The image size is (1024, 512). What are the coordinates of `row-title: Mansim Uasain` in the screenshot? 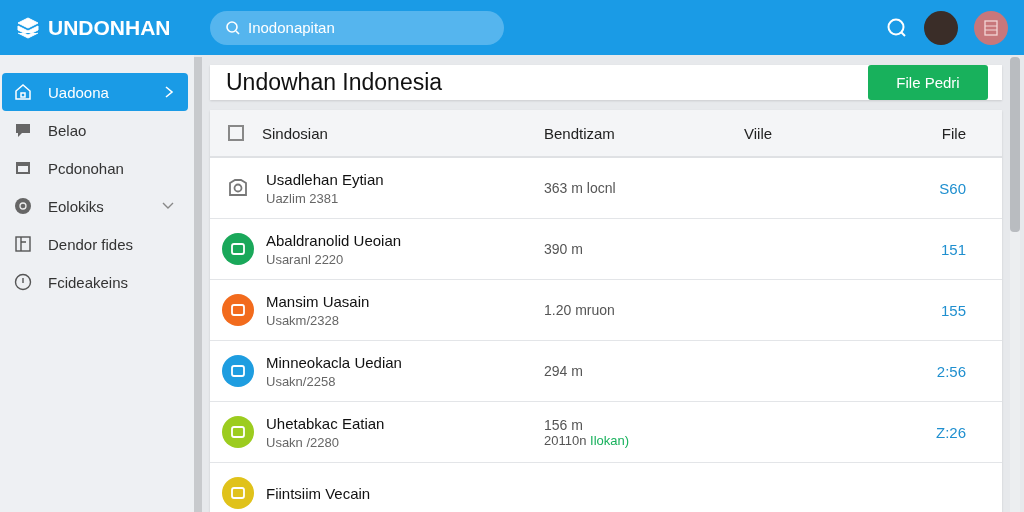 It's located at (318, 301).